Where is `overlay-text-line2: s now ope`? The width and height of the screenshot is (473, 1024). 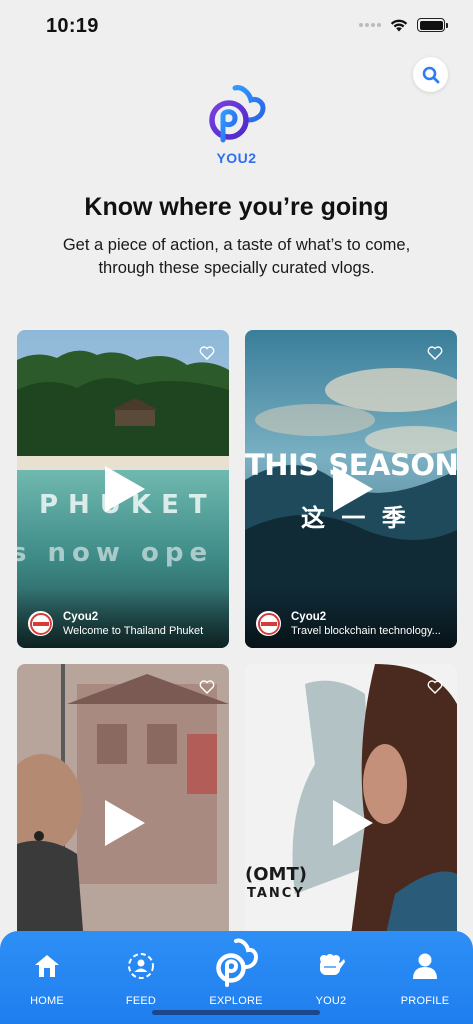 overlay-text-line2: s now ope is located at coordinates (115, 553).